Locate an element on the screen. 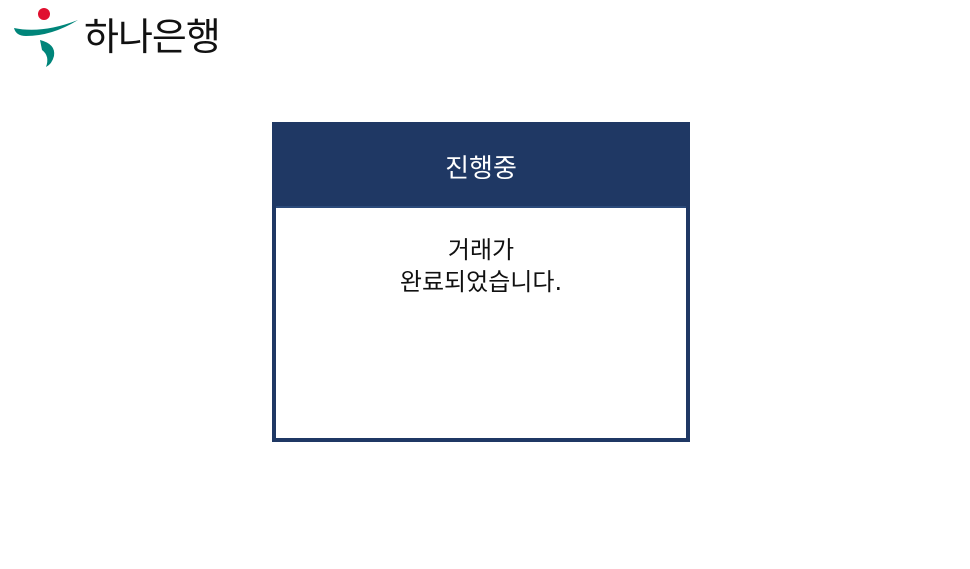 The height and width of the screenshot is (569, 970). hana-bank-logo: 하나은행 is located at coordinates (116, 37).